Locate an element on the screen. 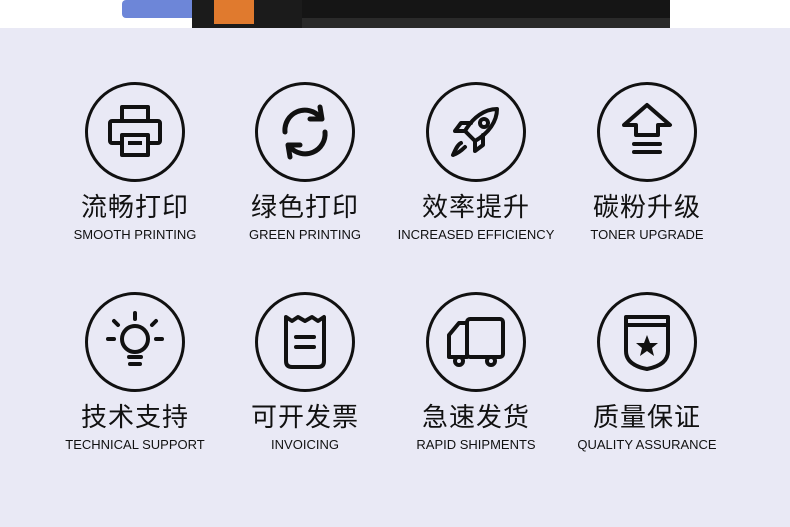 This screenshot has height=527, width=790. feature-title-en: GREEN PRINTING is located at coordinates (305, 234).